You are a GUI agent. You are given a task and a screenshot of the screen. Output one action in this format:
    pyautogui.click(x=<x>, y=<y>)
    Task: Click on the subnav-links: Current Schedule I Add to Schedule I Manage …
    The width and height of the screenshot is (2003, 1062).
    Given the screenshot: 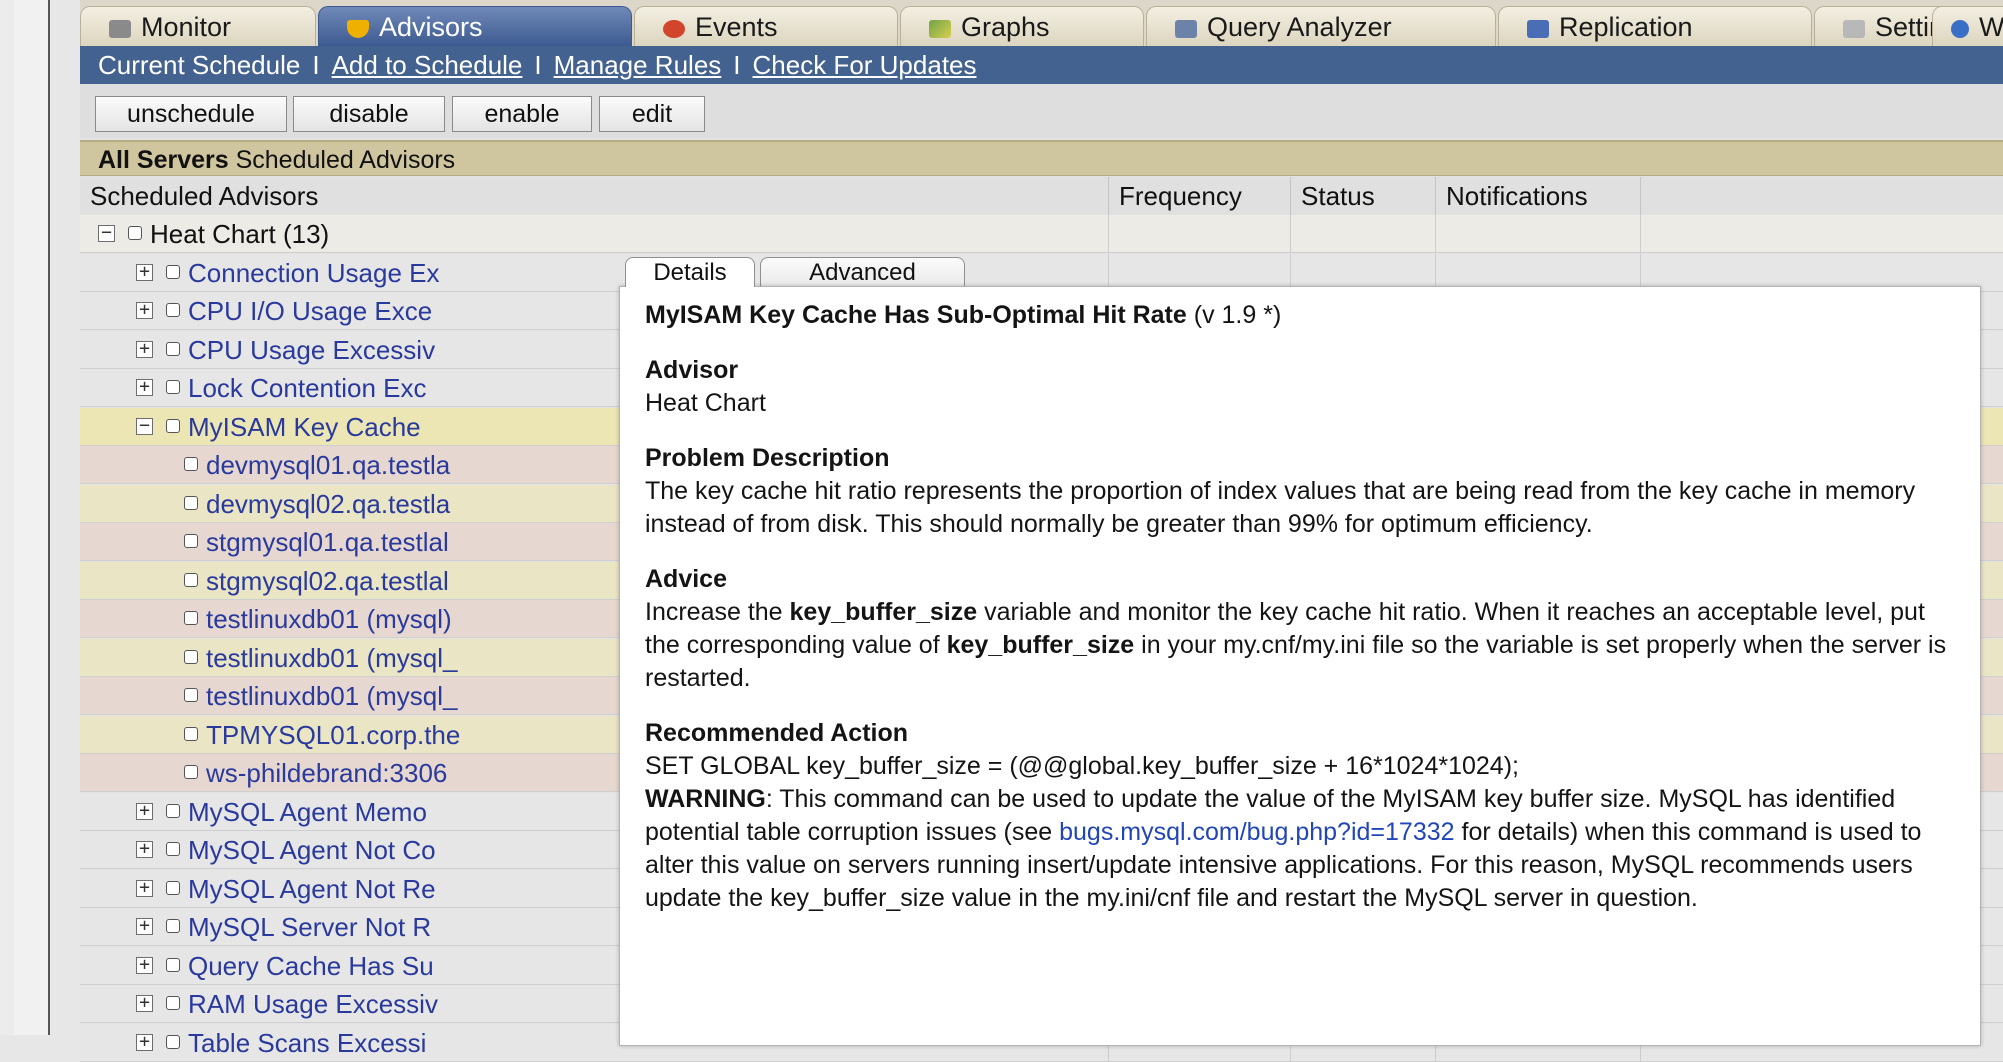 What is the action you would take?
    pyautogui.click(x=537, y=65)
    